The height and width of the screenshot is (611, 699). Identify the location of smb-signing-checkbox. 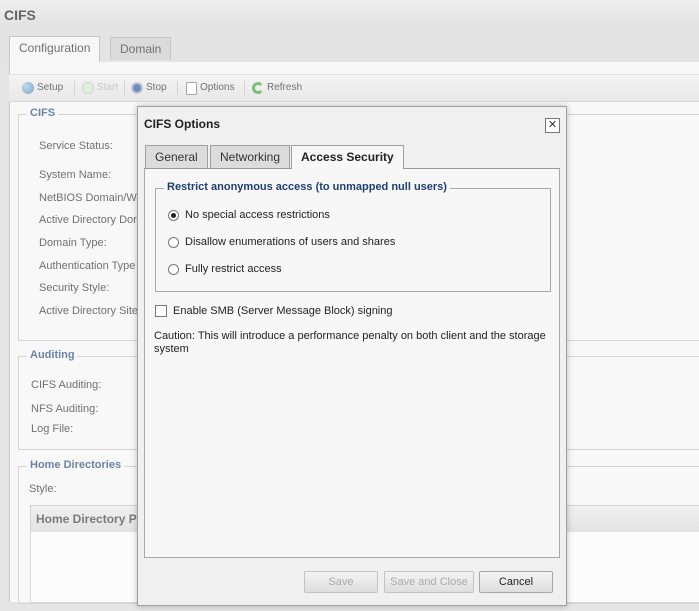
(161, 311).